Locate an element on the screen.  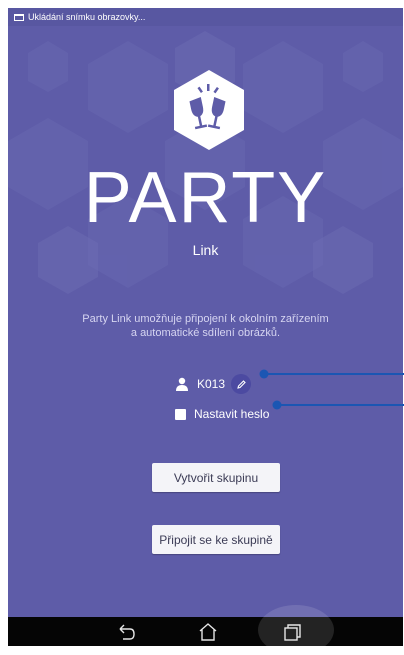
app-subtitle: Link is located at coordinates (205, 250).